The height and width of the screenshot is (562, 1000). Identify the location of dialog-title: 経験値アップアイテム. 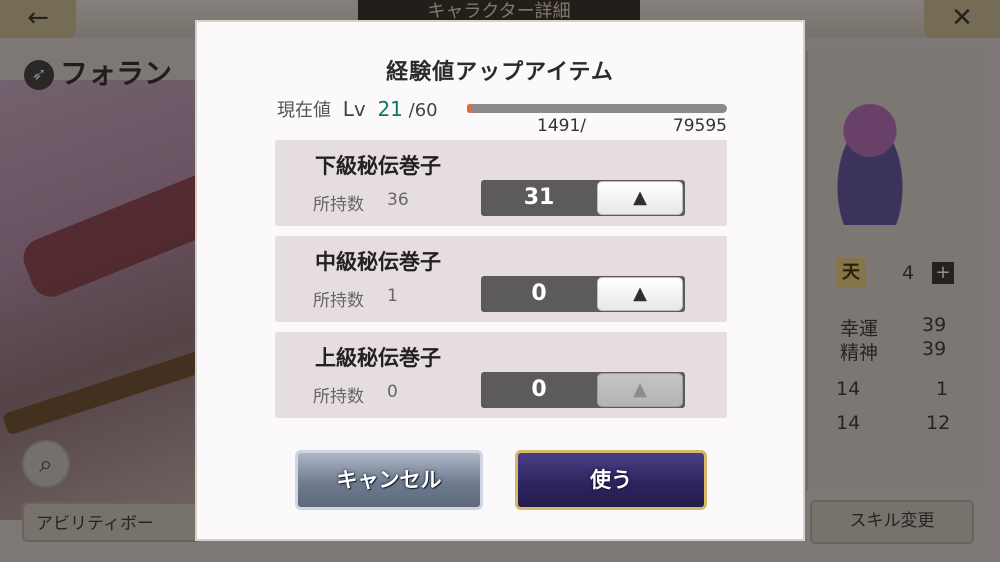
(500, 72).